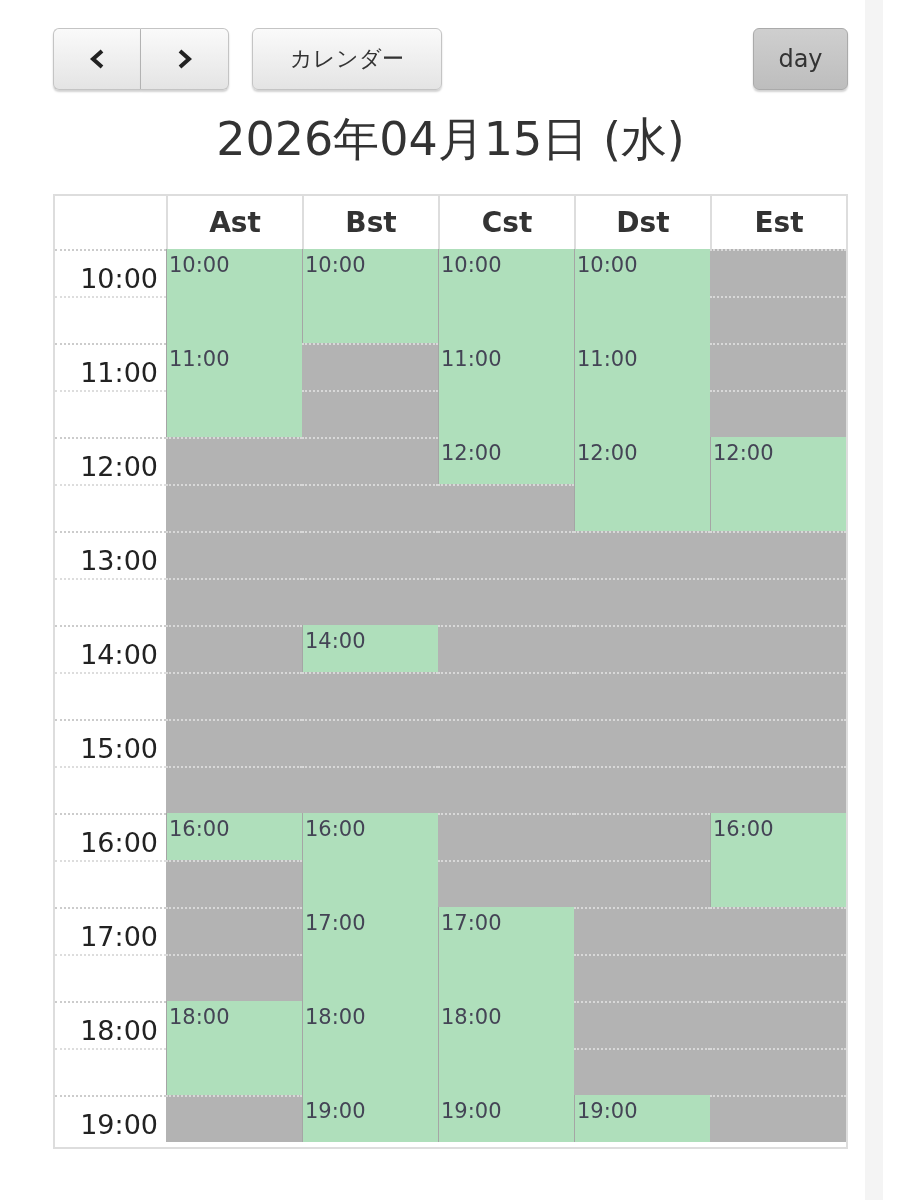 The width and height of the screenshot is (901, 1200). What do you see at coordinates (800, 59) in the screenshot?
I see `view-button: day` at bounding box center [800, 59].